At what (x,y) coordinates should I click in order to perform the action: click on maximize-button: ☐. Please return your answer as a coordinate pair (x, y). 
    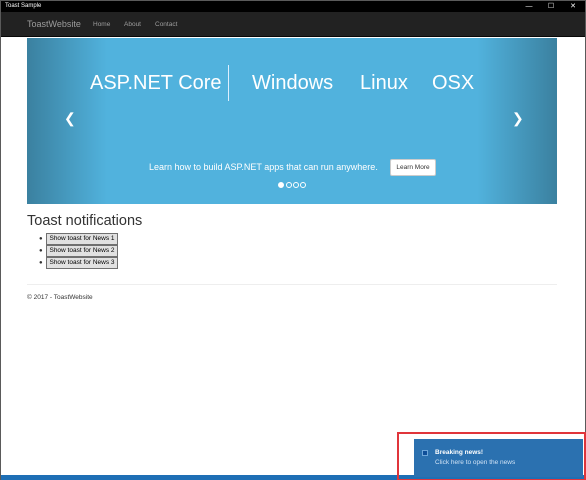
    Looking at the image, I should click on (551, 6).